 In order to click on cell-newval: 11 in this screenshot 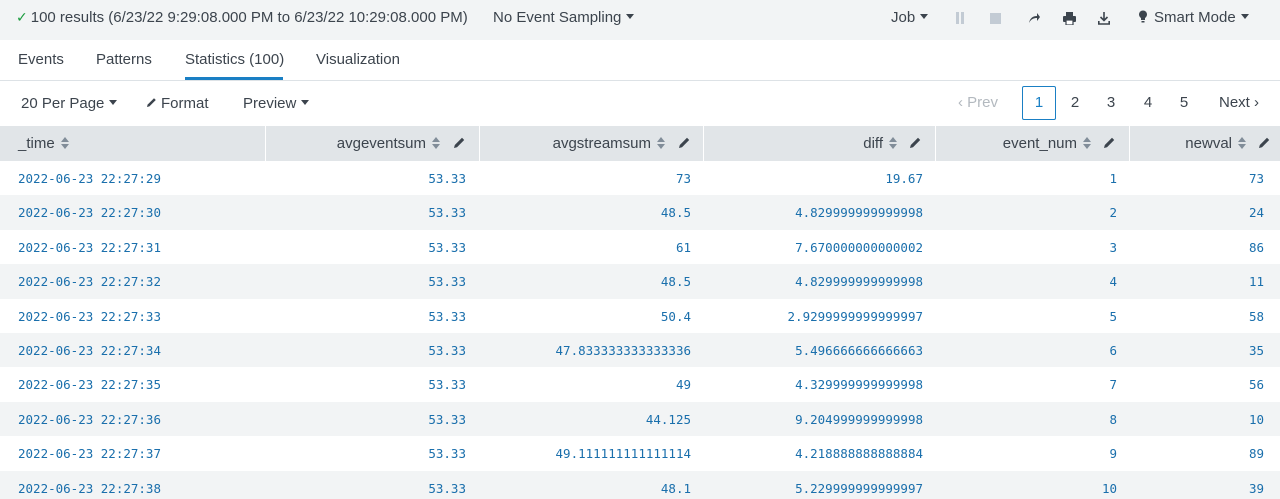, I will do `click(1256, 281)`.